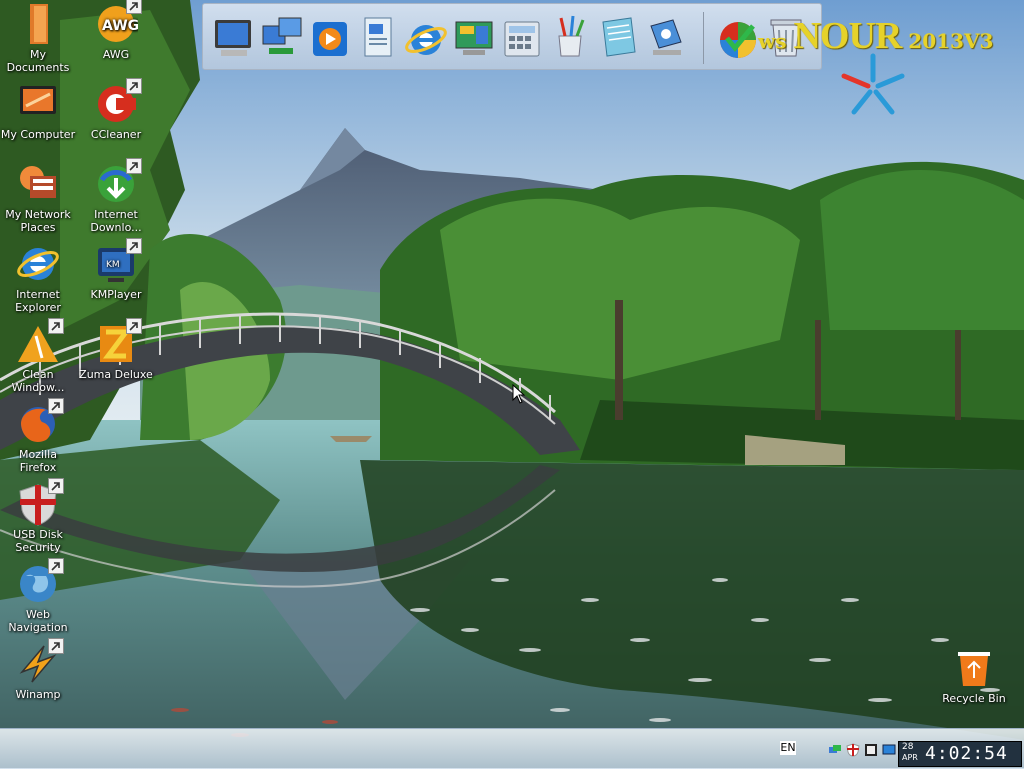  I want to click on dock-separator, so click(703, 38).